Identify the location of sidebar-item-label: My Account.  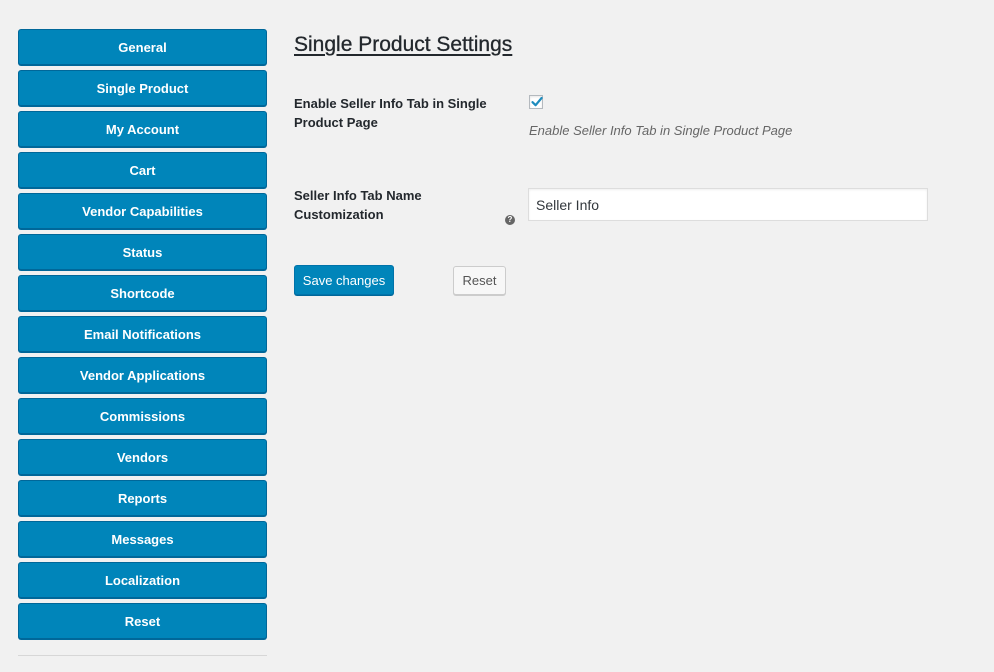
(142, 129).